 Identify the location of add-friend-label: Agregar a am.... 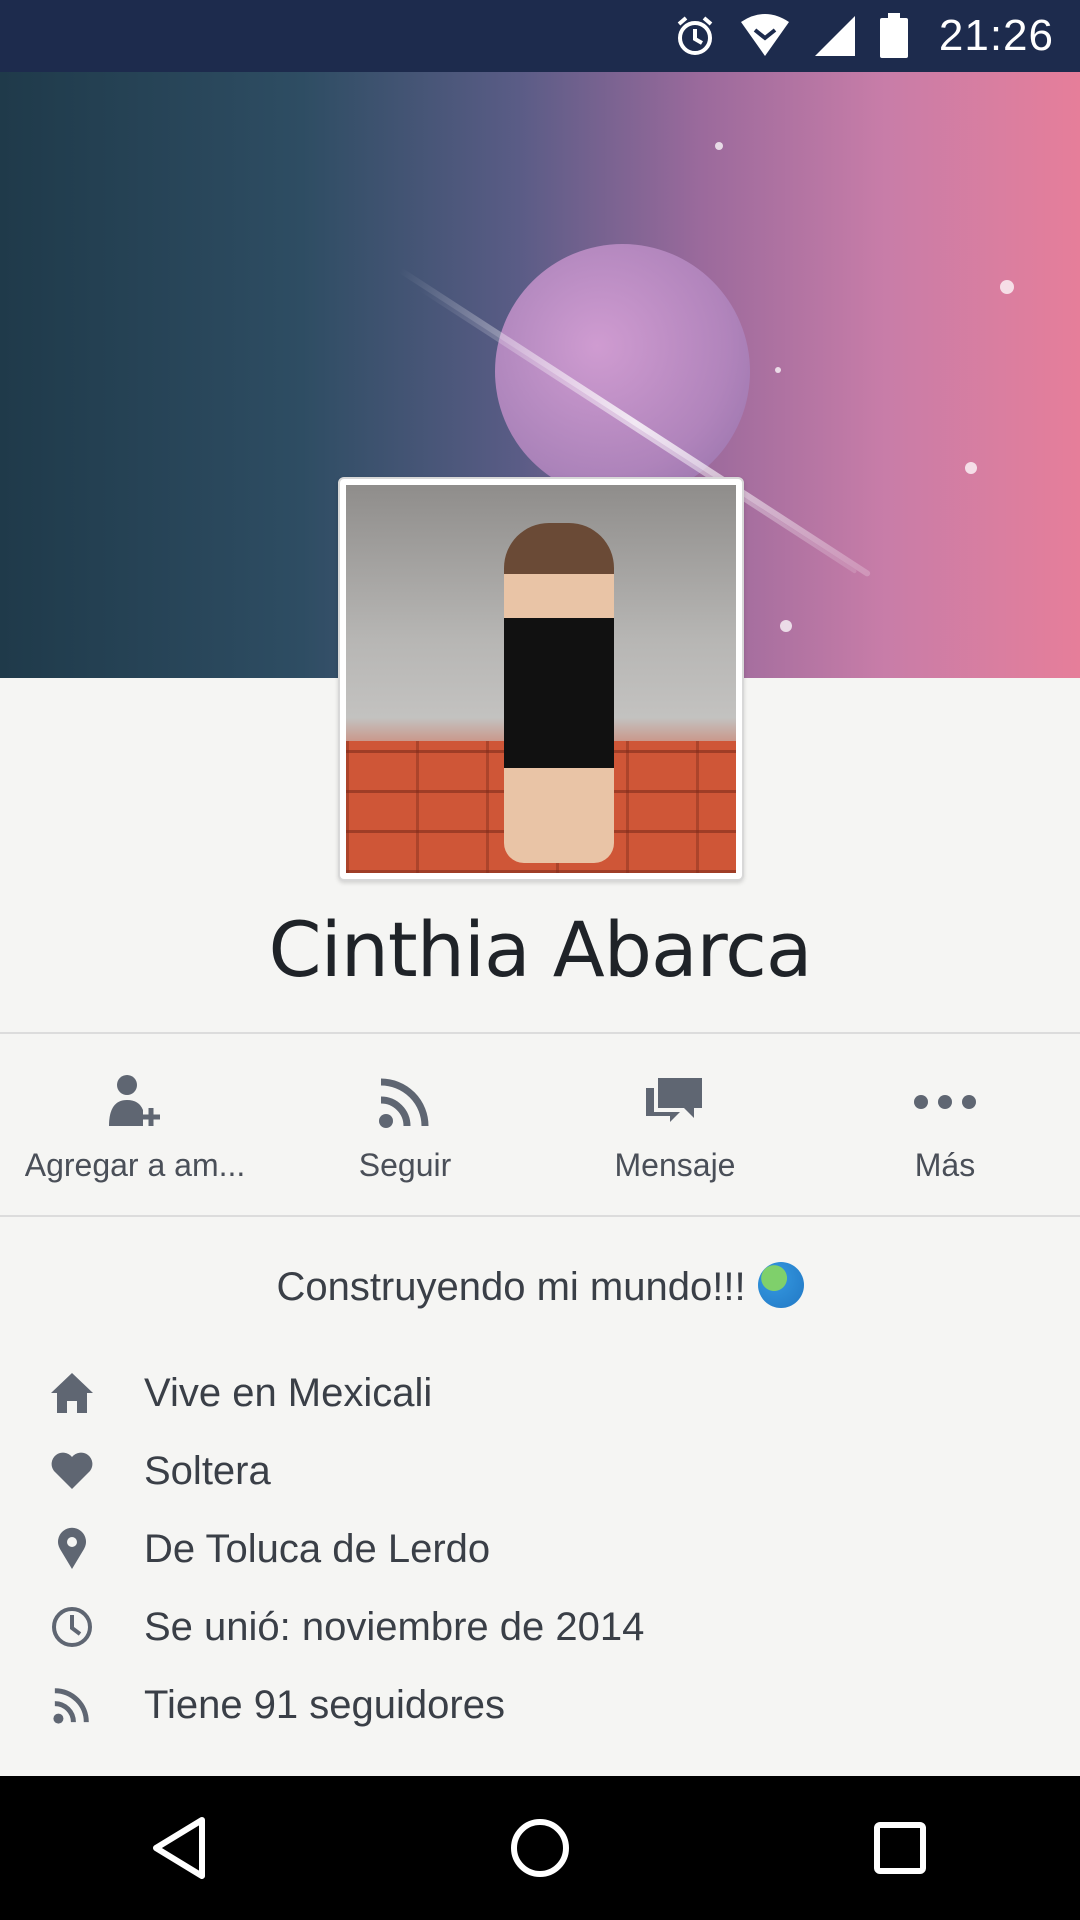
(135, 1164).